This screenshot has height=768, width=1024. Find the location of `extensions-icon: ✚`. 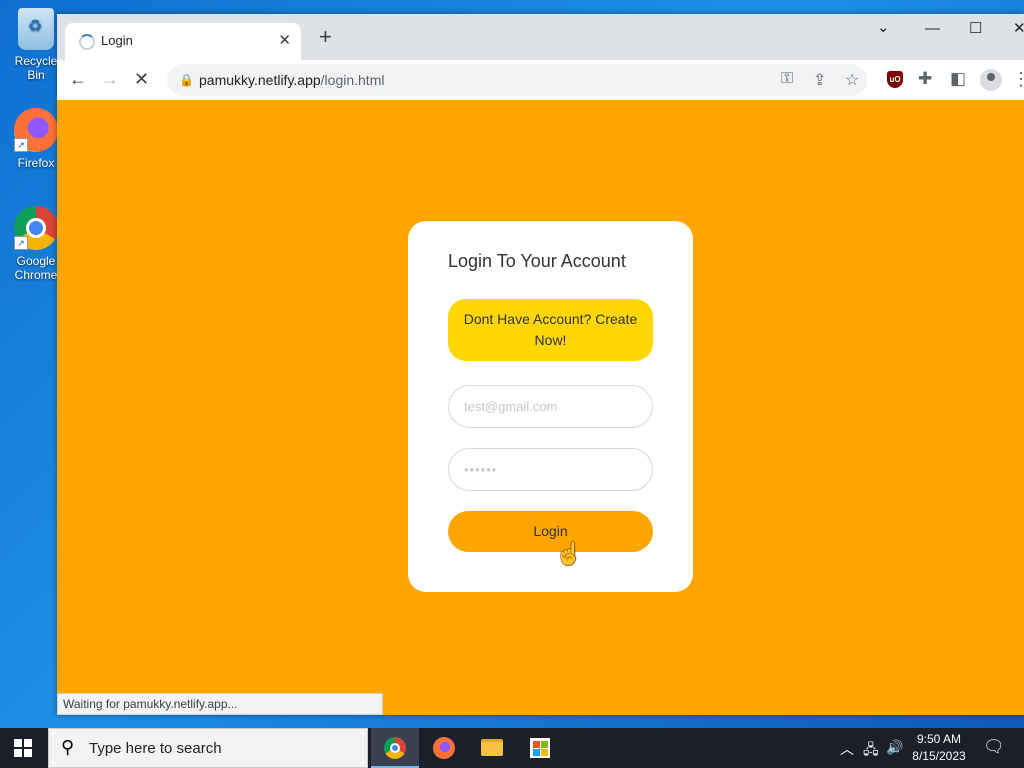

extensions-icon: ✚ is located at coordinates (925, 79).